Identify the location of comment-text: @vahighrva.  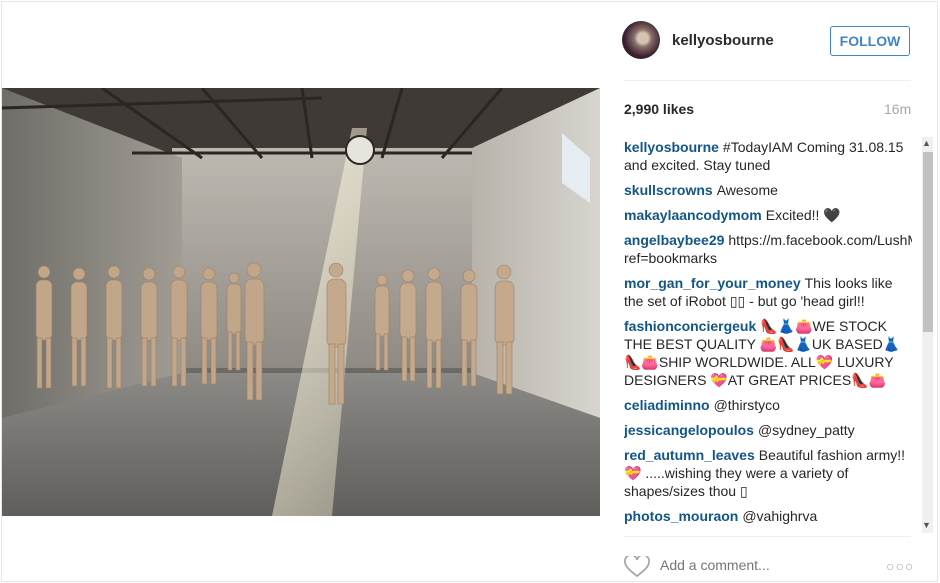
(779, 516).